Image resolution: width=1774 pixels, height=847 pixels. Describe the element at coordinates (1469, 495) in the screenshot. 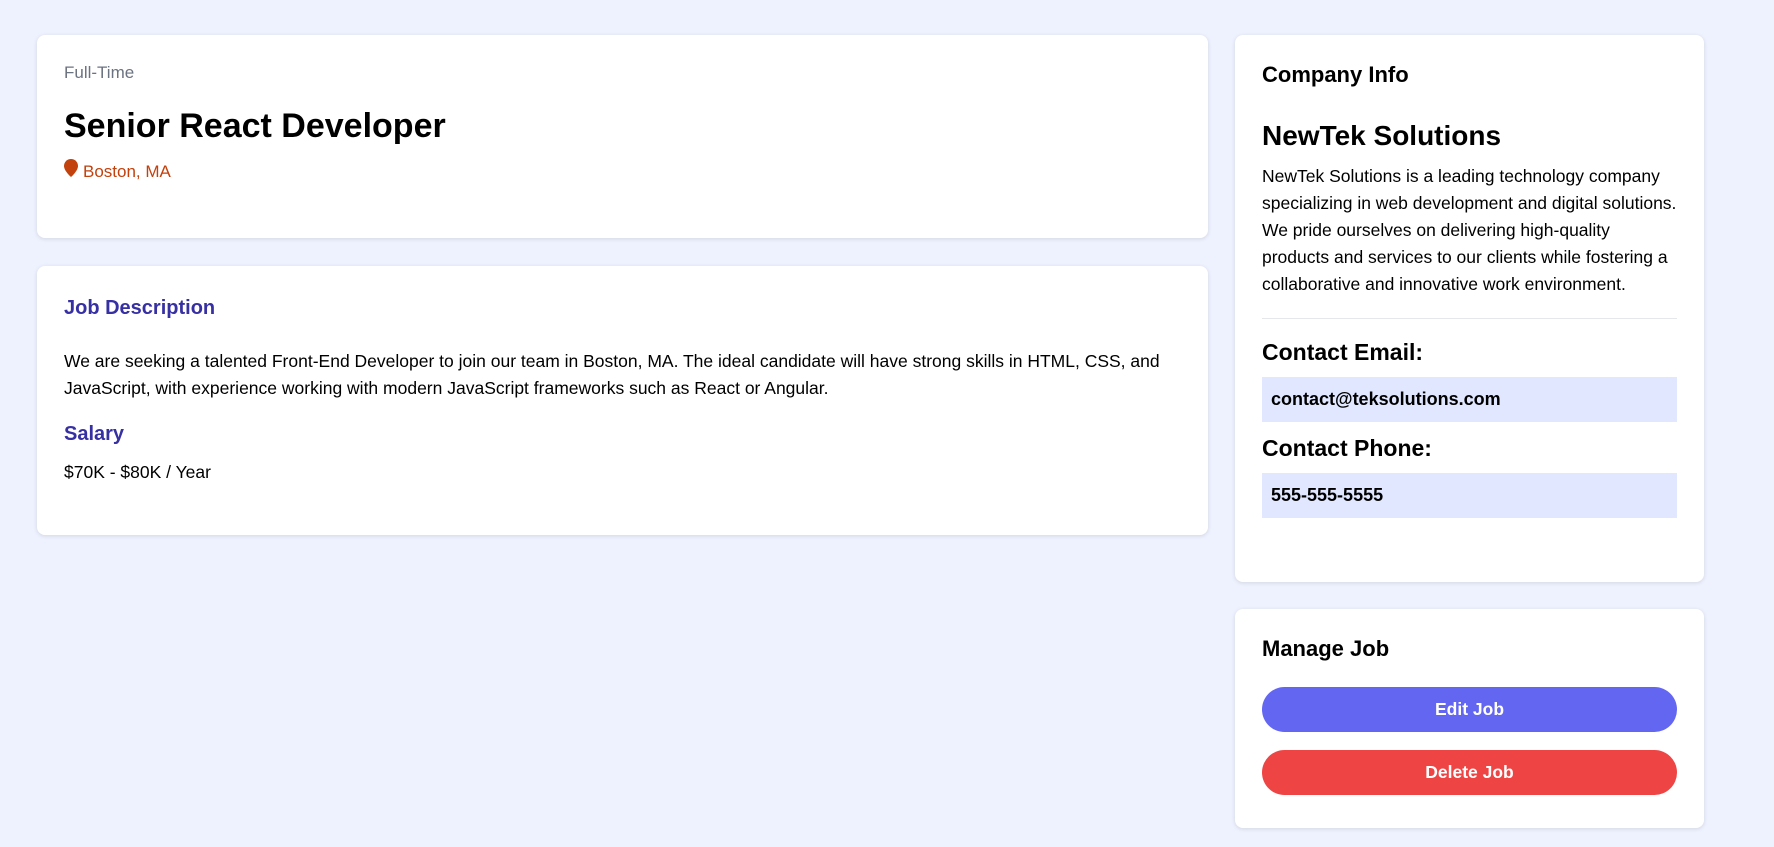

I see `contact-phone-value: 555-555-5555` at that location.